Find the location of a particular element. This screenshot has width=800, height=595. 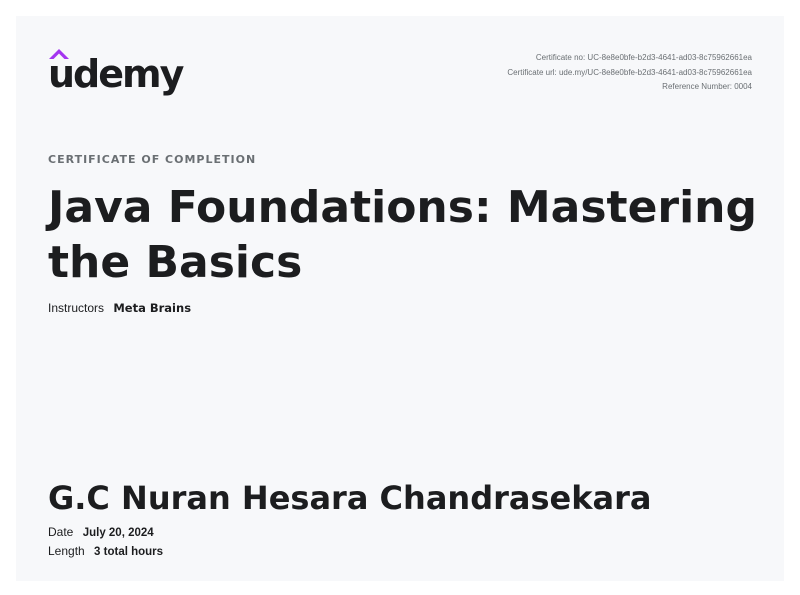

instructors-value: Meta Brains is located at coordinates (152, 308).